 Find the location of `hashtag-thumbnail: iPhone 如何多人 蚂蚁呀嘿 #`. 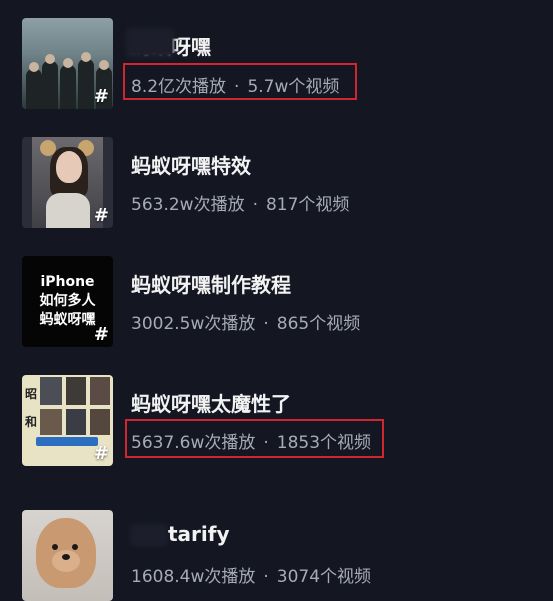

hashtag-thumbnail: iPhone 如何多人 蚂蚁呀嘿 # is located at coordinates (67, 301).